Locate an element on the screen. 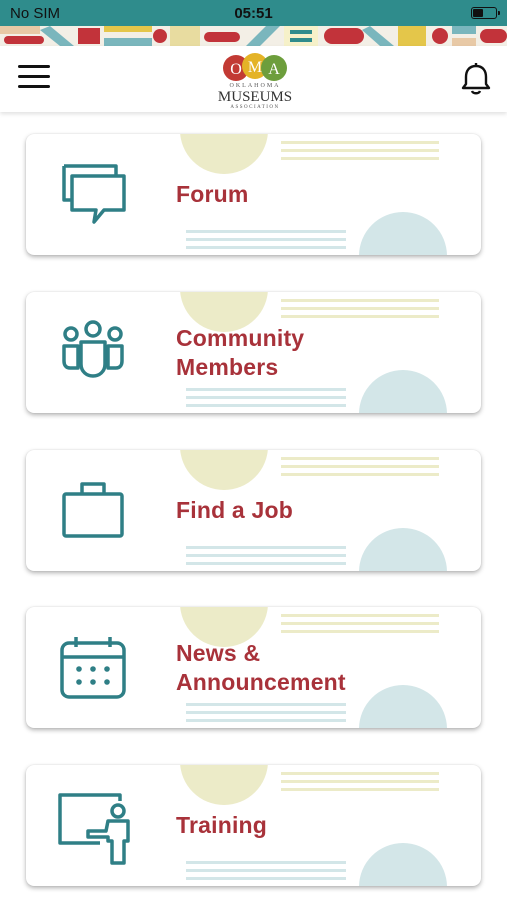  calendar-icon is located at coordinates (93, 668).